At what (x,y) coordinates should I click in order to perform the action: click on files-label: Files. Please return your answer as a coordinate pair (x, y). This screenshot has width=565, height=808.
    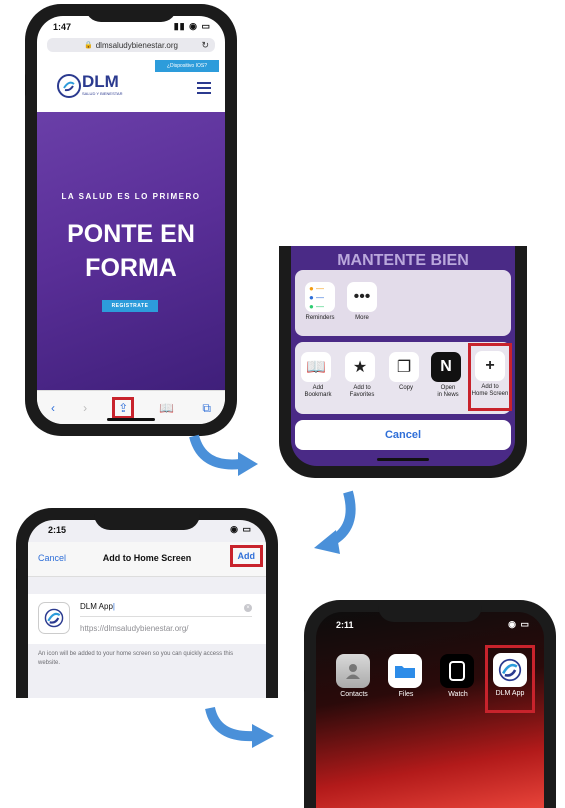
    Looking at the image, I should click on (406, 694).